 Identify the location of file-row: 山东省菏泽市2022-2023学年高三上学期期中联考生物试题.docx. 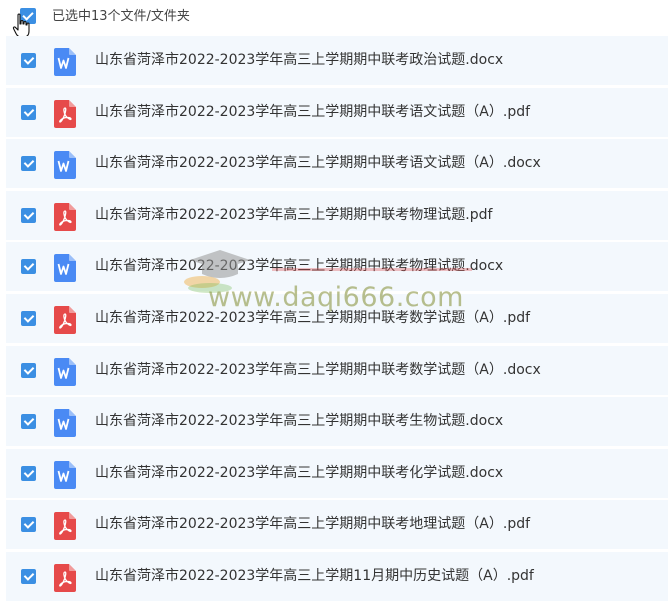
(337, 422).